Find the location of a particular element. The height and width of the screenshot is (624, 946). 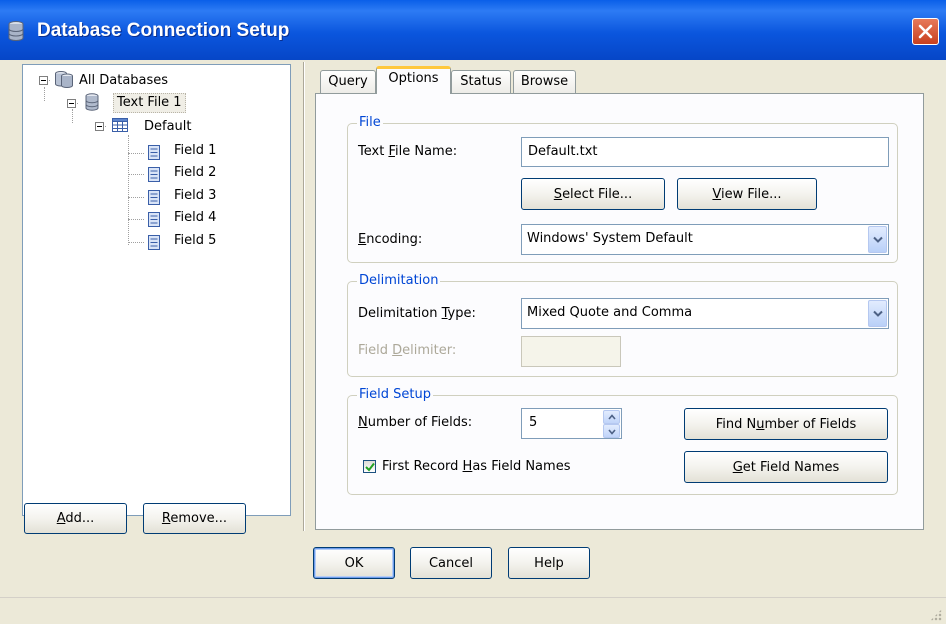

status-bar is located at coordinates (473, 610).